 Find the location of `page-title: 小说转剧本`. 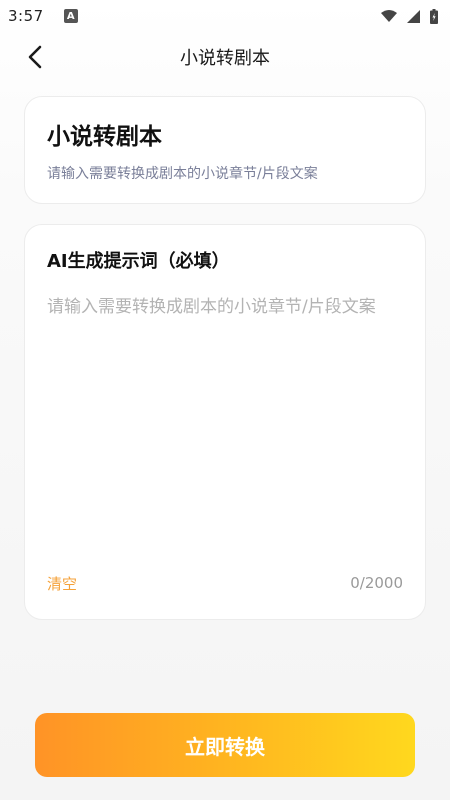

page-title: 小说转剧本 is located at coordinates (225, 58).